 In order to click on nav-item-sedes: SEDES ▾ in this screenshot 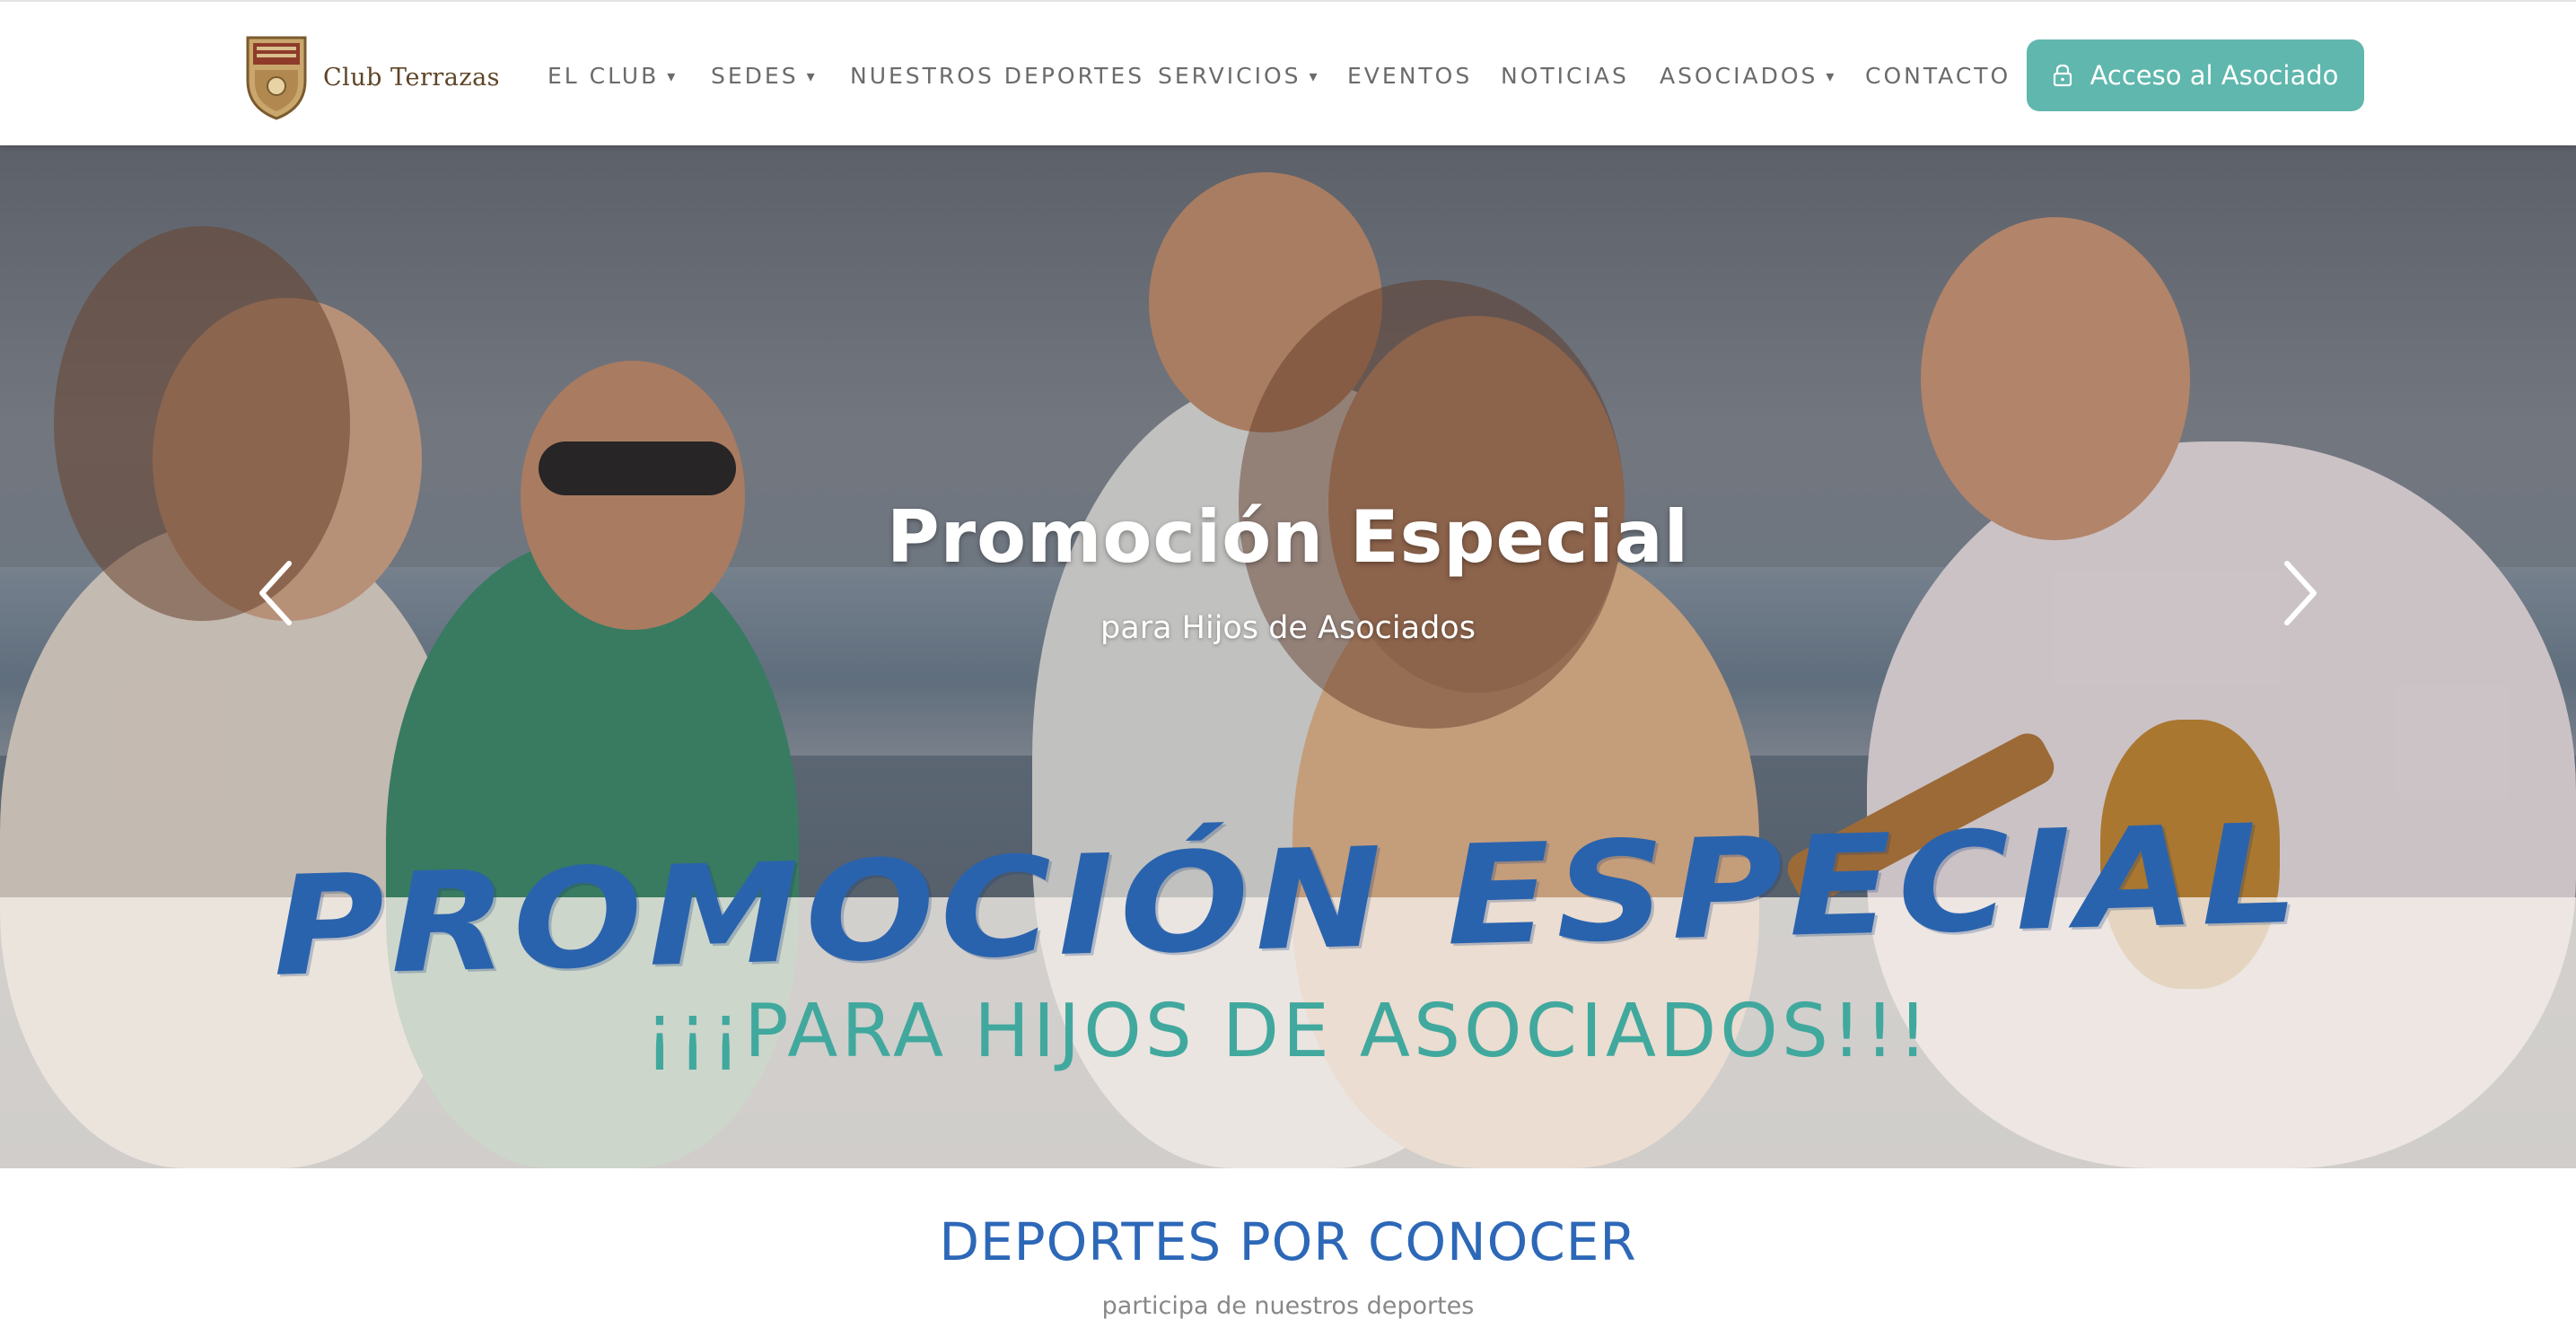, I will do `click(763, 77)`.